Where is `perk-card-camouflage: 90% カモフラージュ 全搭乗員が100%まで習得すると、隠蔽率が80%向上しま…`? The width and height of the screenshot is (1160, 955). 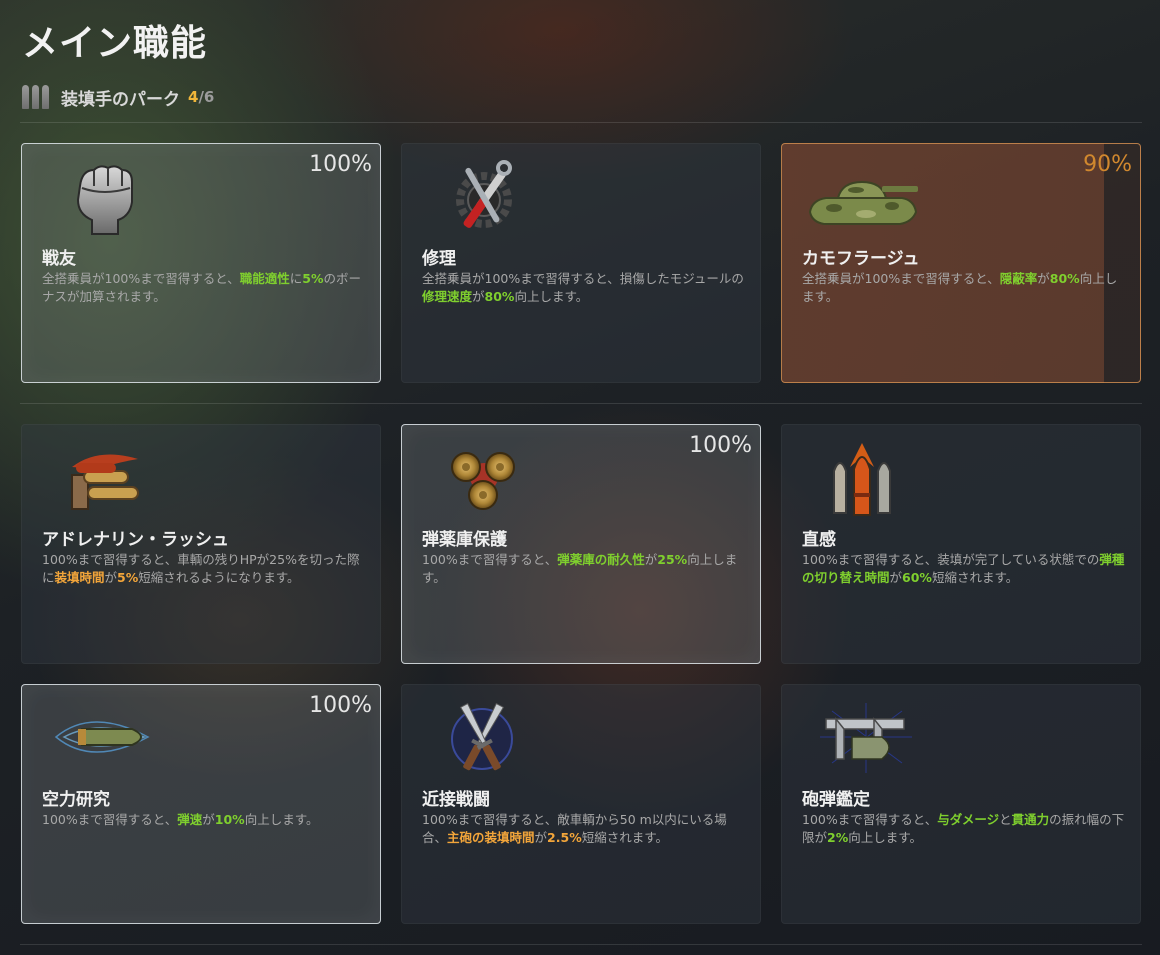
perk-card-camouflage: 90% カモフラージュ 全搭乗員が100%まで習得すると、隠蔽率が80%向上しま… is located at coordinates (961, 263).